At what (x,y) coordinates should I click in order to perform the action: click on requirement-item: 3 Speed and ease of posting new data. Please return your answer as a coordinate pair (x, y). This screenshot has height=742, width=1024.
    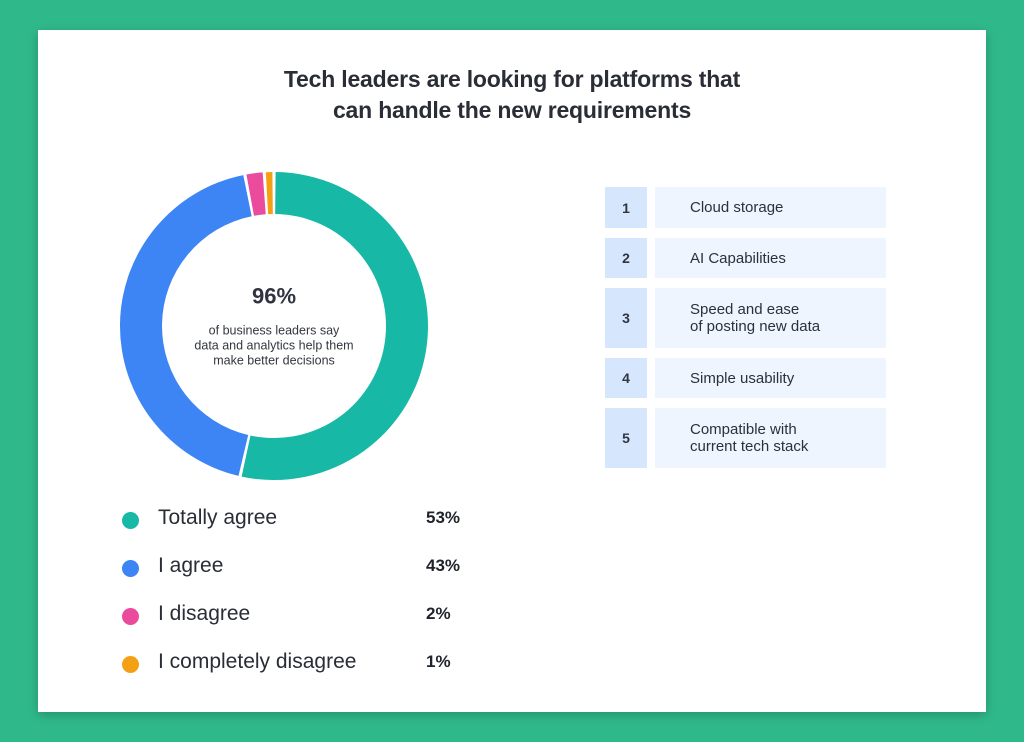
    Looking at the image, I should click on (745, 318).